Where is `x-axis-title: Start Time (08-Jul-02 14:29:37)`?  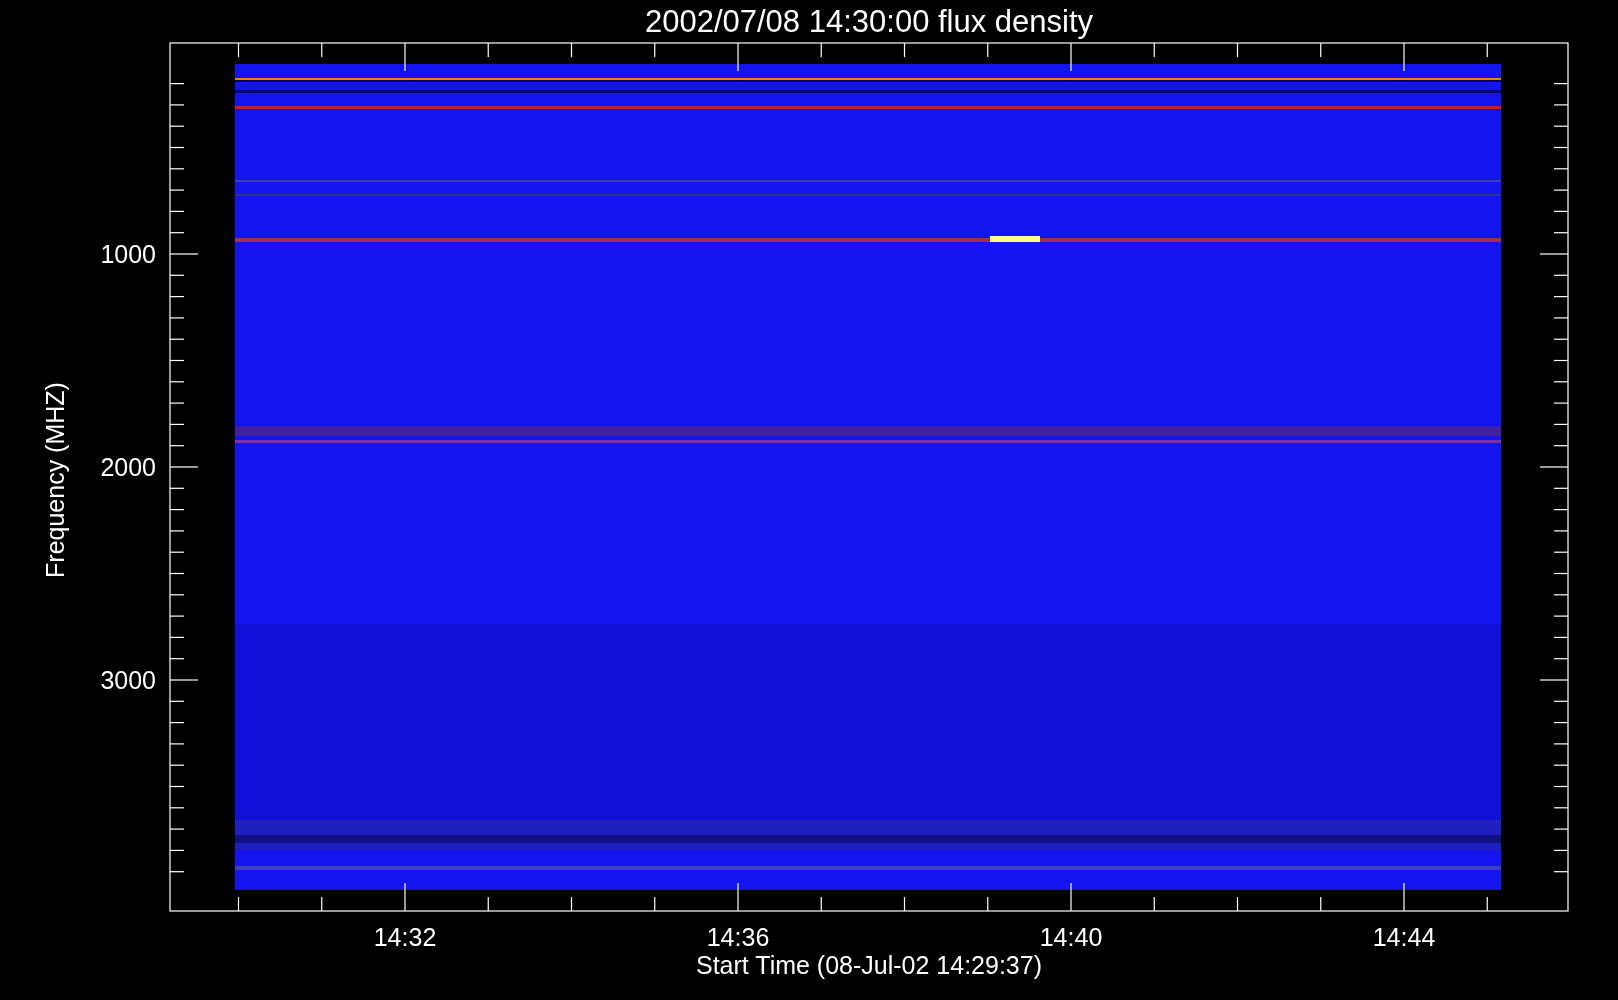
x-axis-title: Start Time (08-Jul-02 14:29:37) is located at coordinates (869, 965).